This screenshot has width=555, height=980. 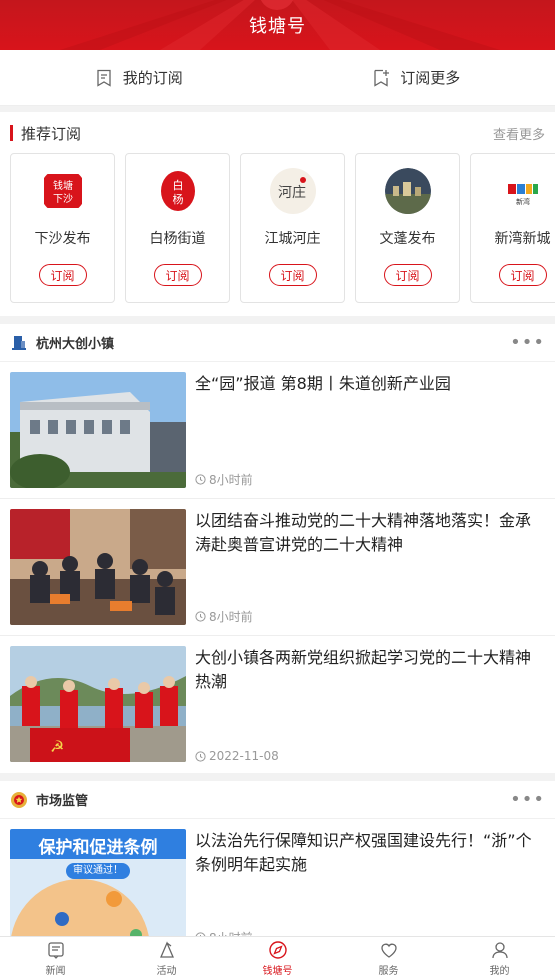 I want to click on emblem-icon, so click(x=19, y=799).